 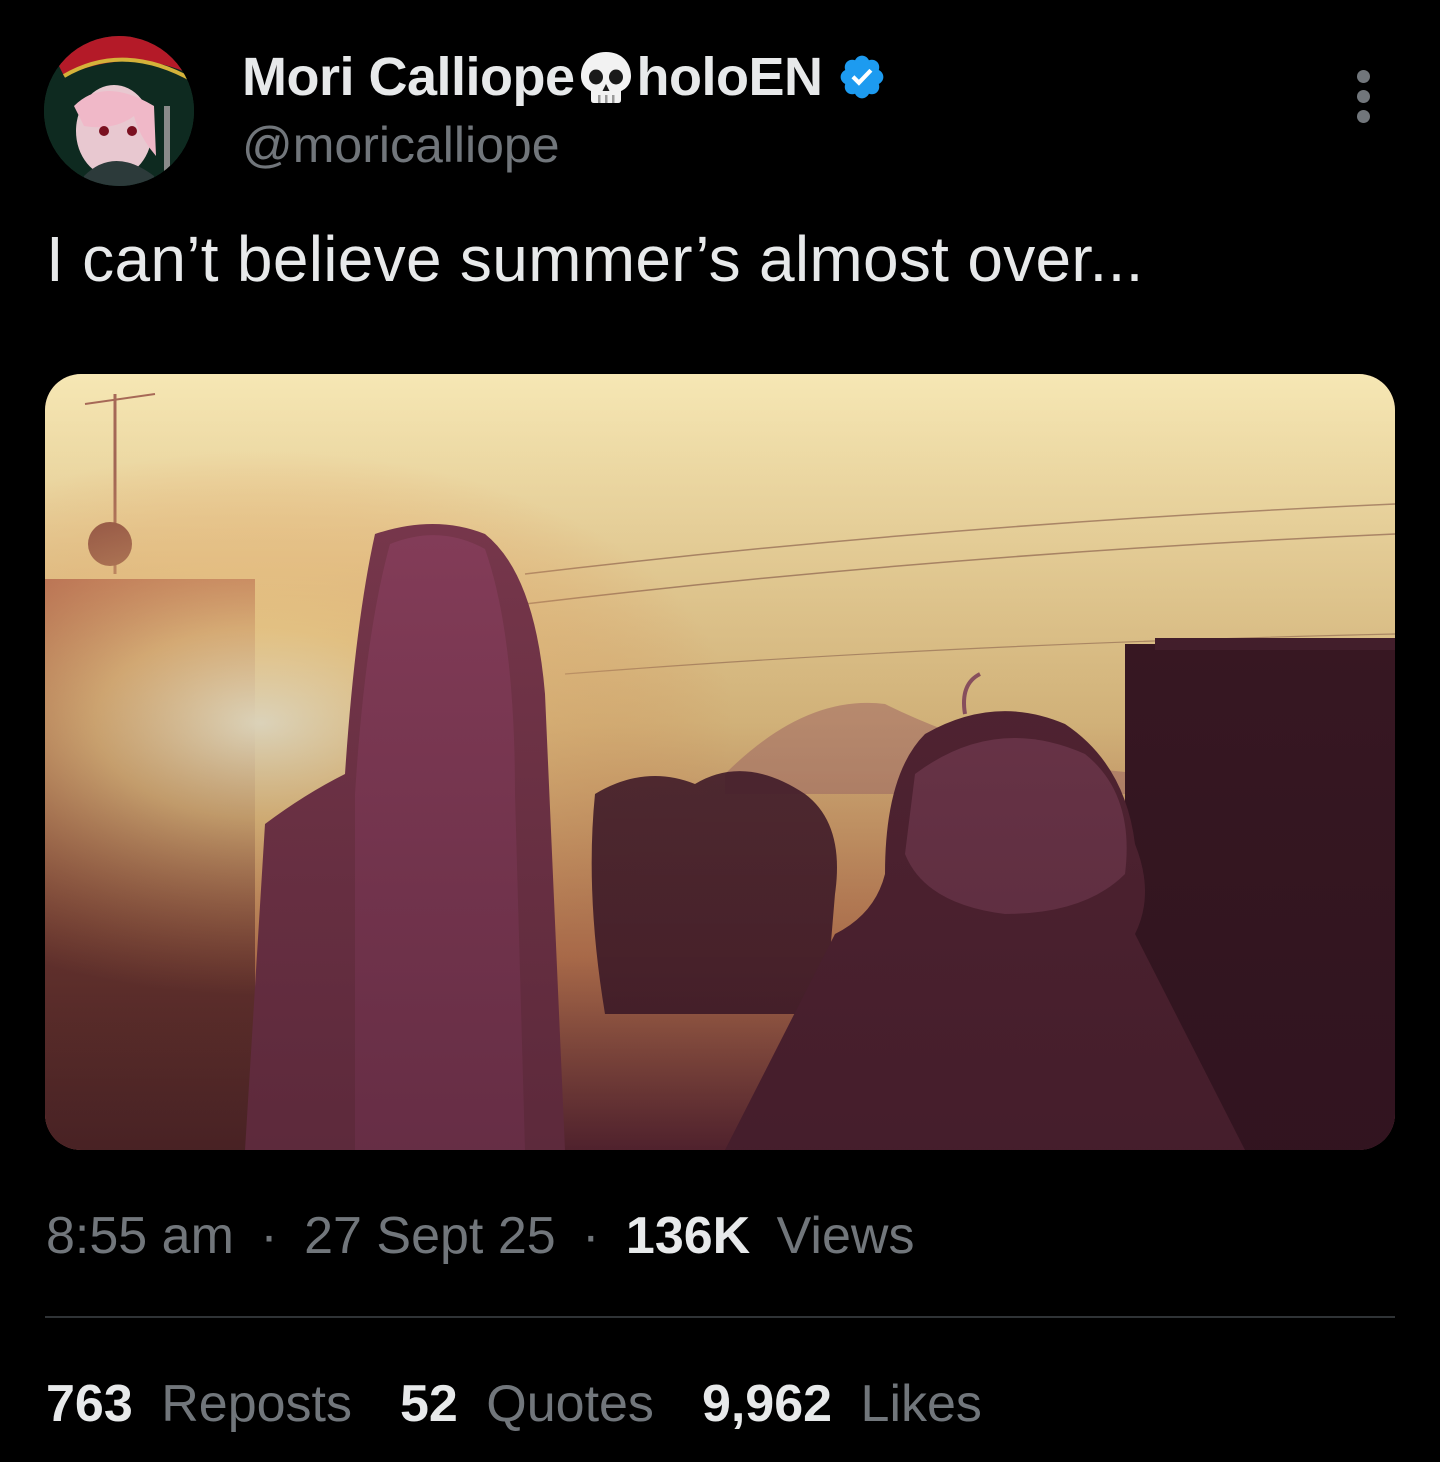 I want to click on quotes-label: Quotes, so click(x=570, y=1404).